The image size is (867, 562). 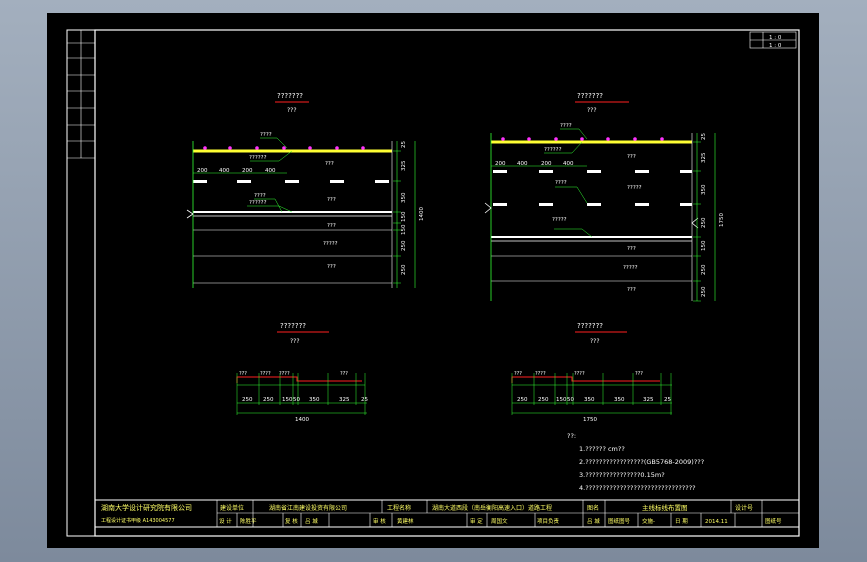 I want to click on build-unit: 湖南省江南建设投资有限公司, so click(x=308, y=508).